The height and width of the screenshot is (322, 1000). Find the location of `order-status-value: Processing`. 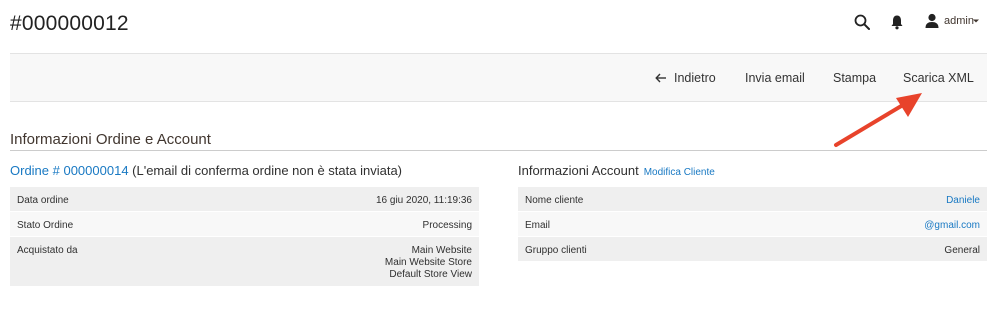

order-status-value: Processing is located at coordinates (447, 225).